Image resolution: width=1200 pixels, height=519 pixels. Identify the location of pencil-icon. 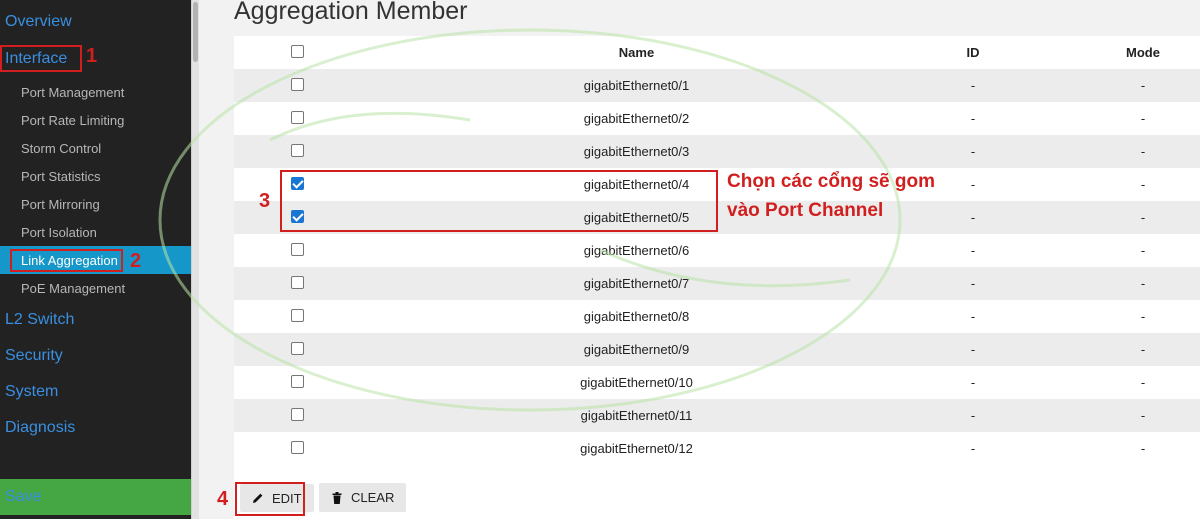
(258, 498).